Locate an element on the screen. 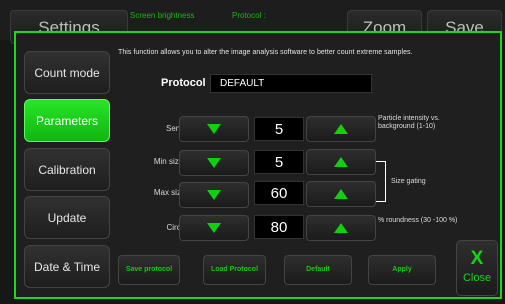  protocol-field: DEFAULT is located at coordinates (291, 83).